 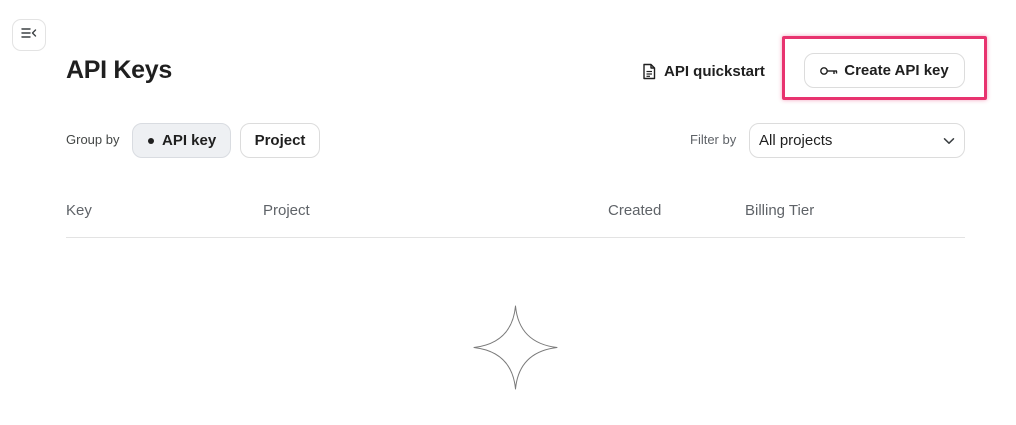 I want to click on api-quickstart-link: API quickstart, so click(x=703, y=71).